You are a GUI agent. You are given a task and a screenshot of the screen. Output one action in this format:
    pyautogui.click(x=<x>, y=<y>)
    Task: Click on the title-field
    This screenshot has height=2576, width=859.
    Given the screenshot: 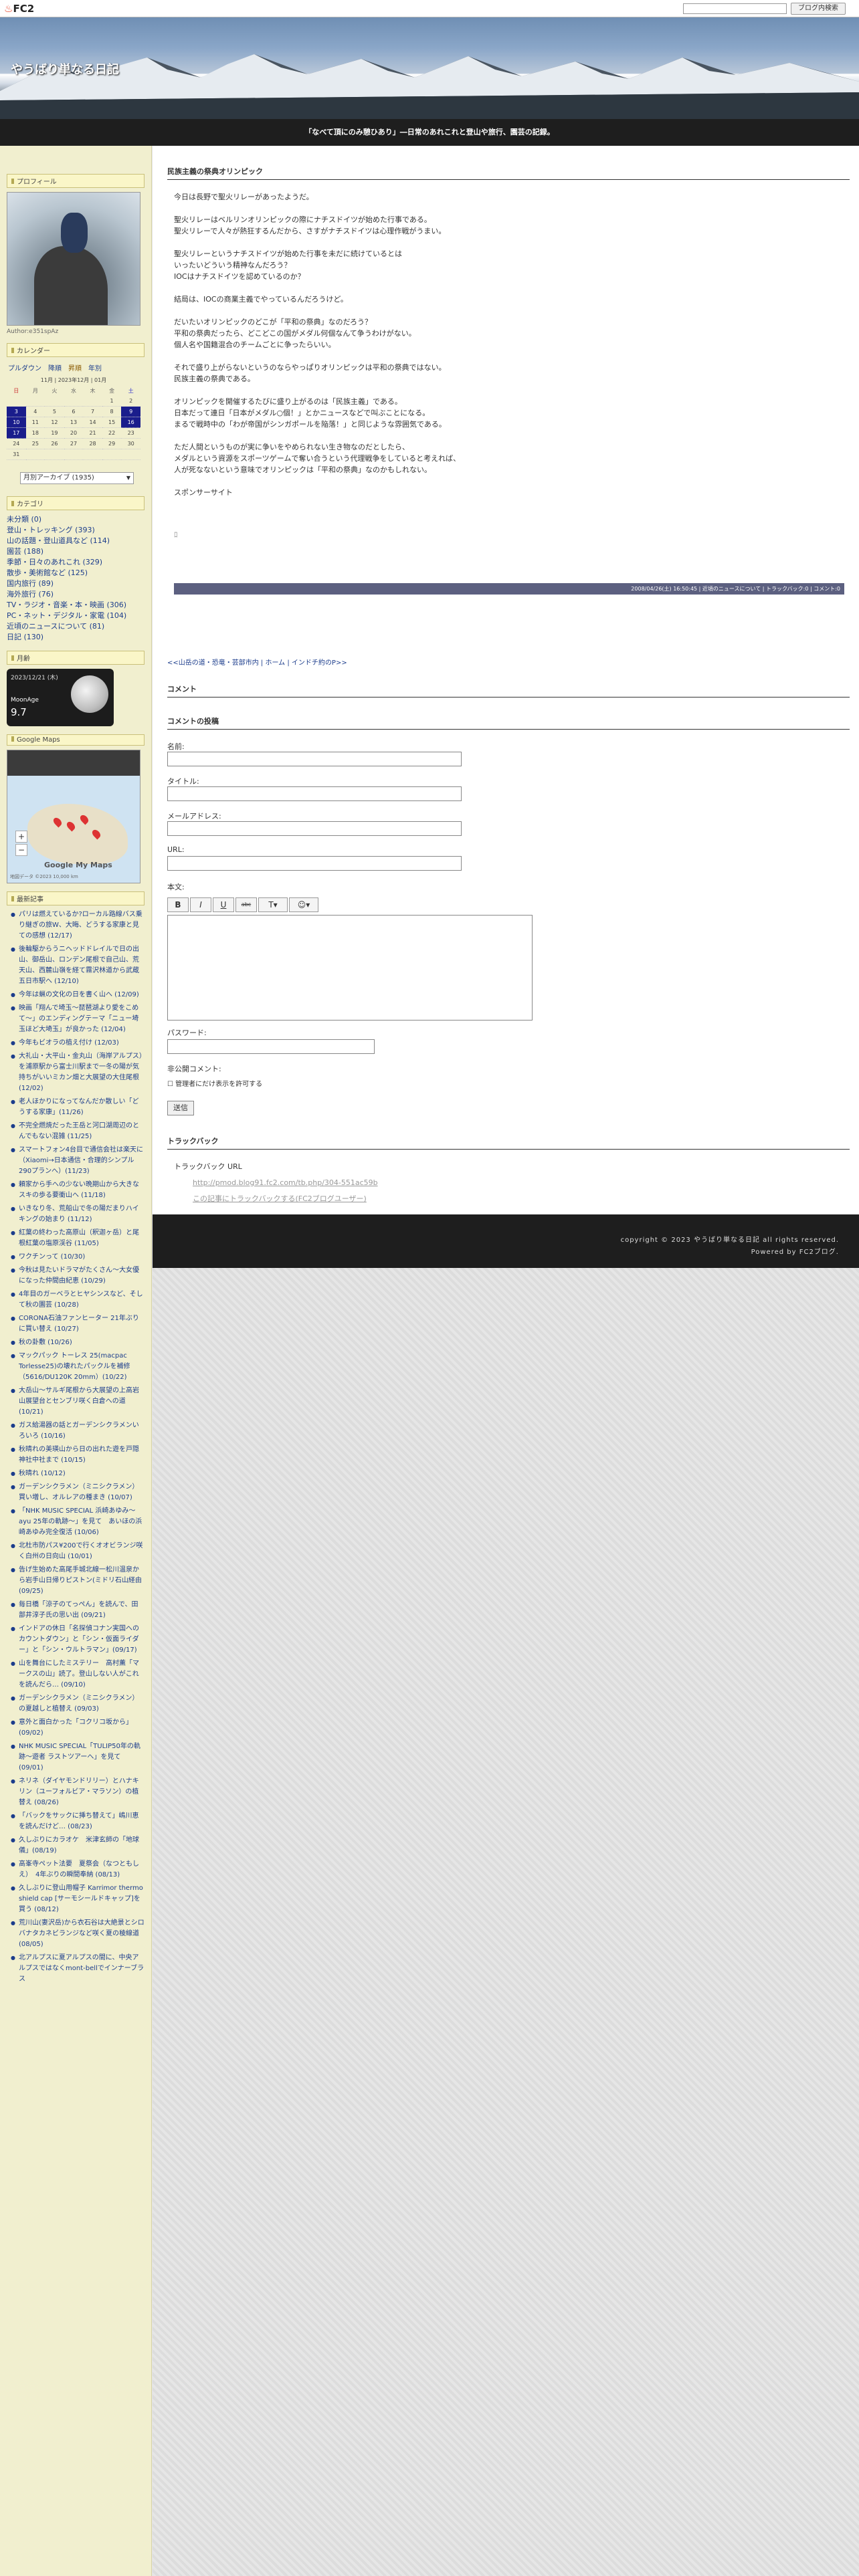 What is the action you would take?
    pyautogui.click(x=314, y=794)
    